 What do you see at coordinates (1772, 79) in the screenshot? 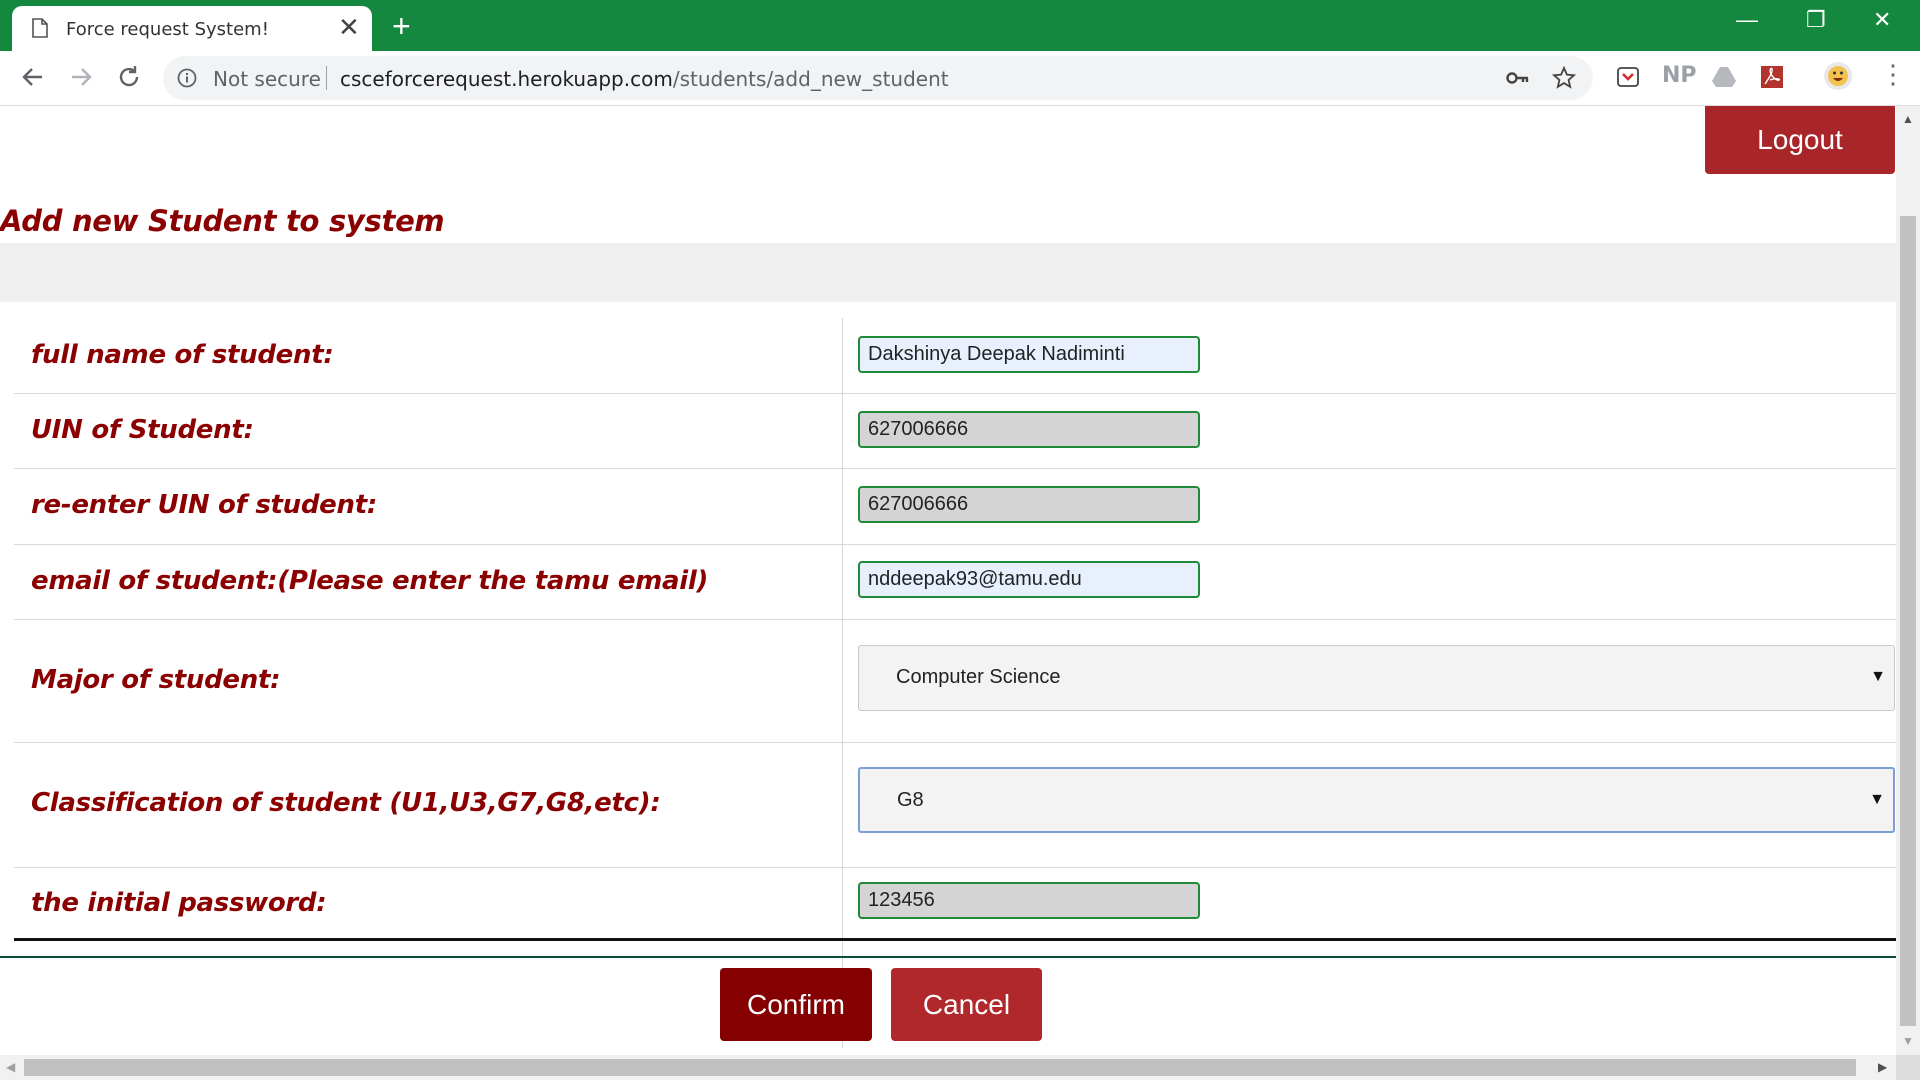
I see `pdf-icon` at bounding box center [1772, 79].